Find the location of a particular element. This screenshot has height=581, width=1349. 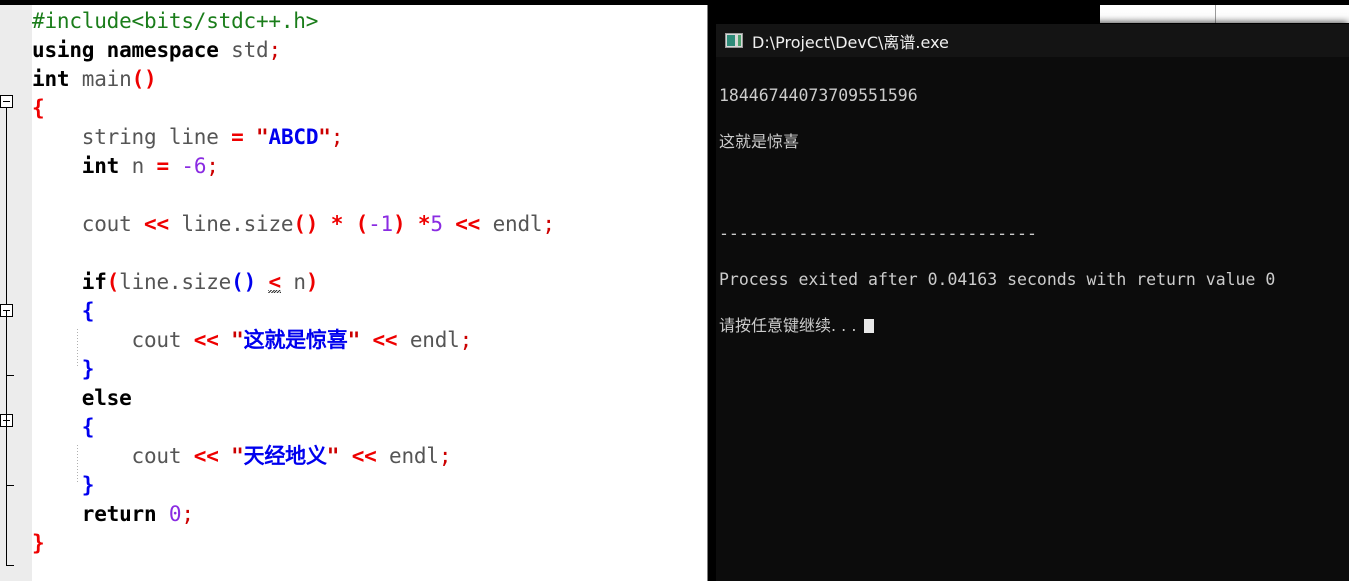

token-shift-8a: << is located at coordinates (156, 224).